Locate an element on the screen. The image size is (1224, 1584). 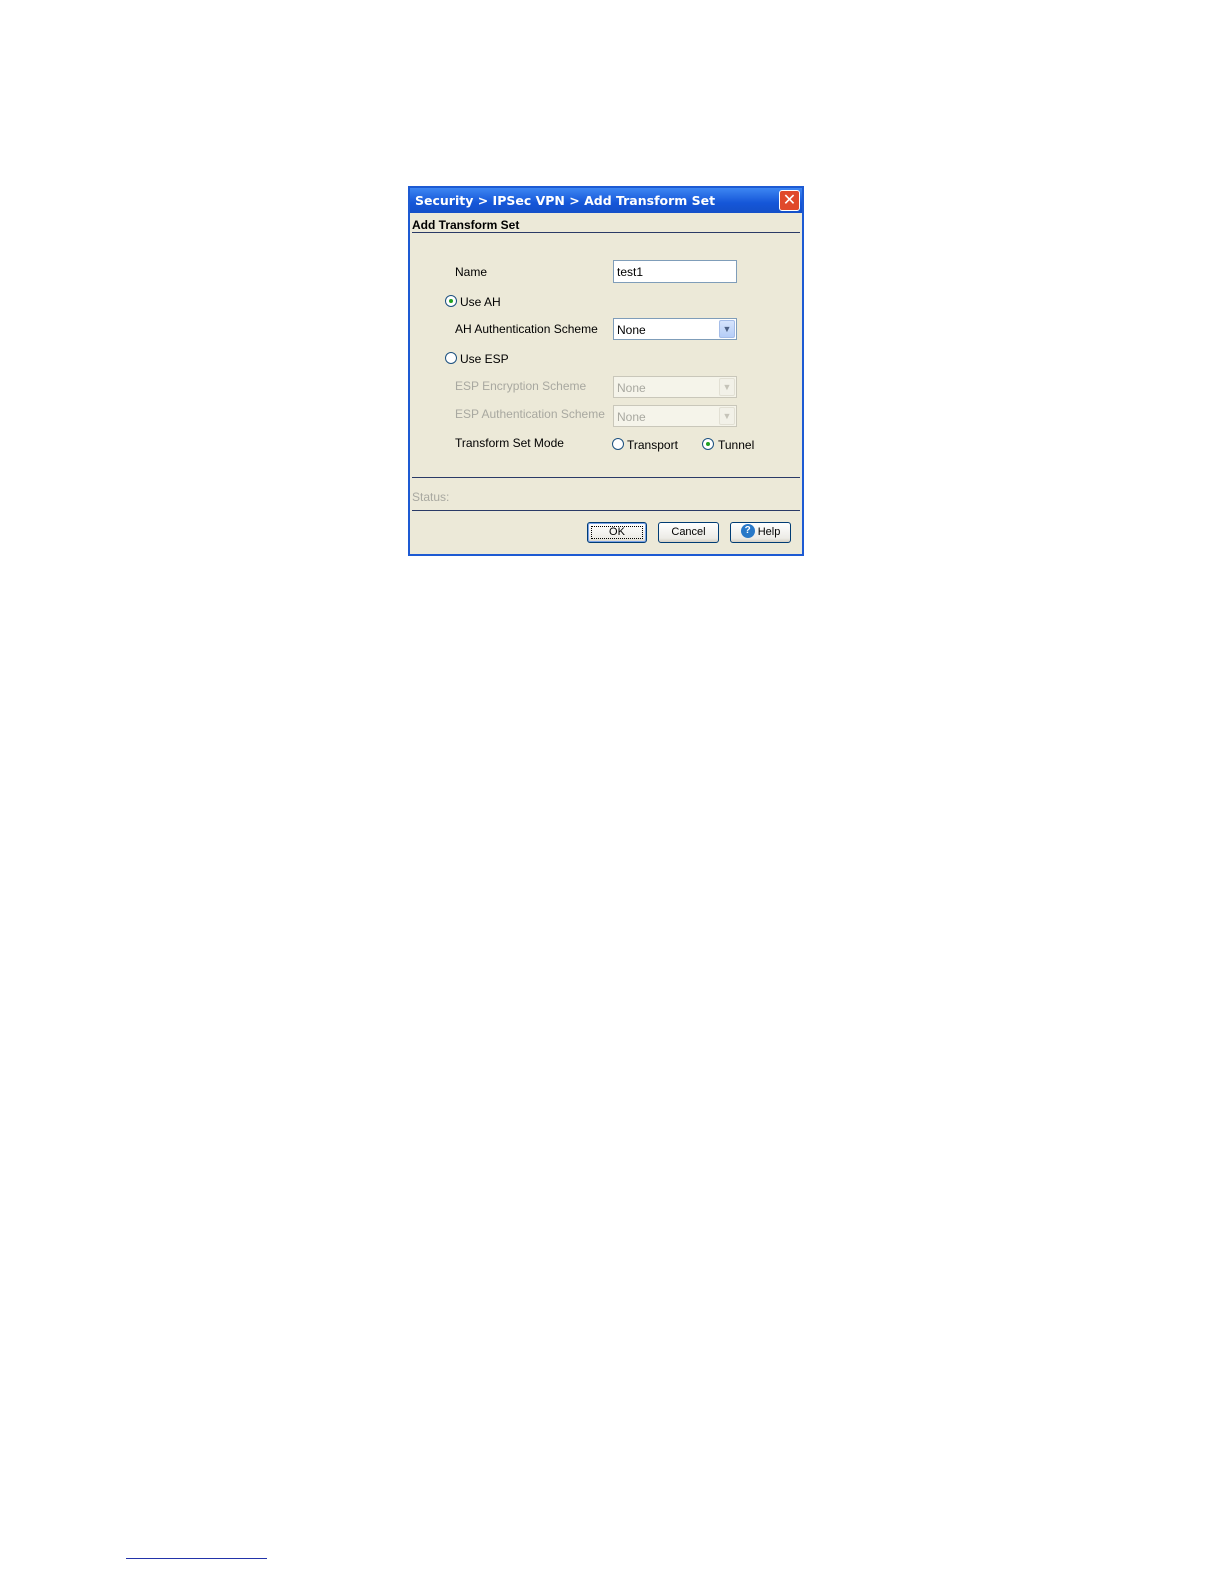
mode-transport-label: Transport is located at coordinates (652, 445).